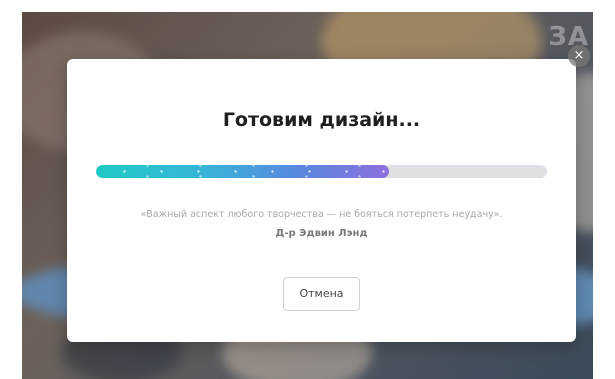 The image size is (615, 379). Describe the element at coordinates (321, 233) in the screenshot. I see `quote-author: Д-р Эдвин Лэнд` at that location.